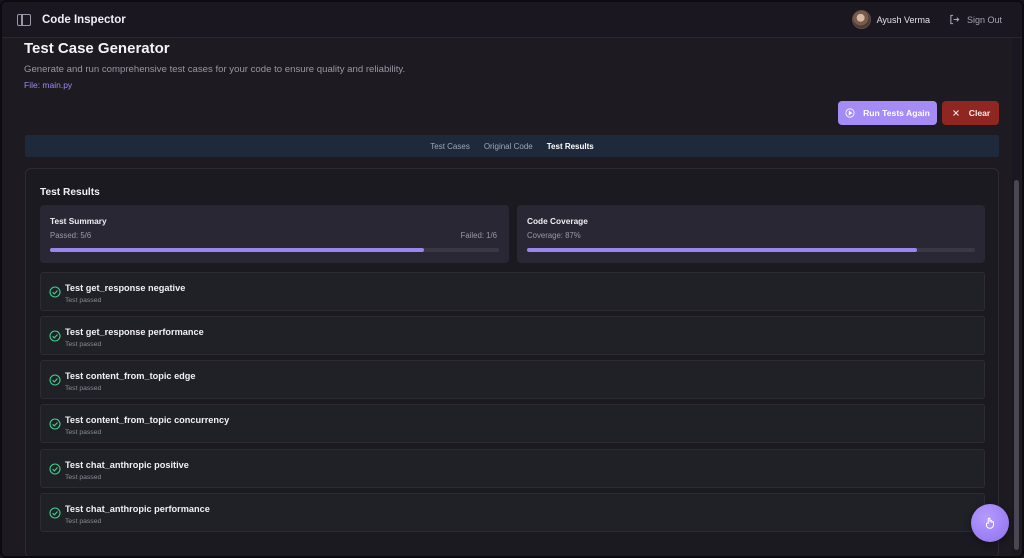 The width and height of the screenshot is (1024, 558). I want to click on sign-out-button: Sign Out, so click(975, 19).